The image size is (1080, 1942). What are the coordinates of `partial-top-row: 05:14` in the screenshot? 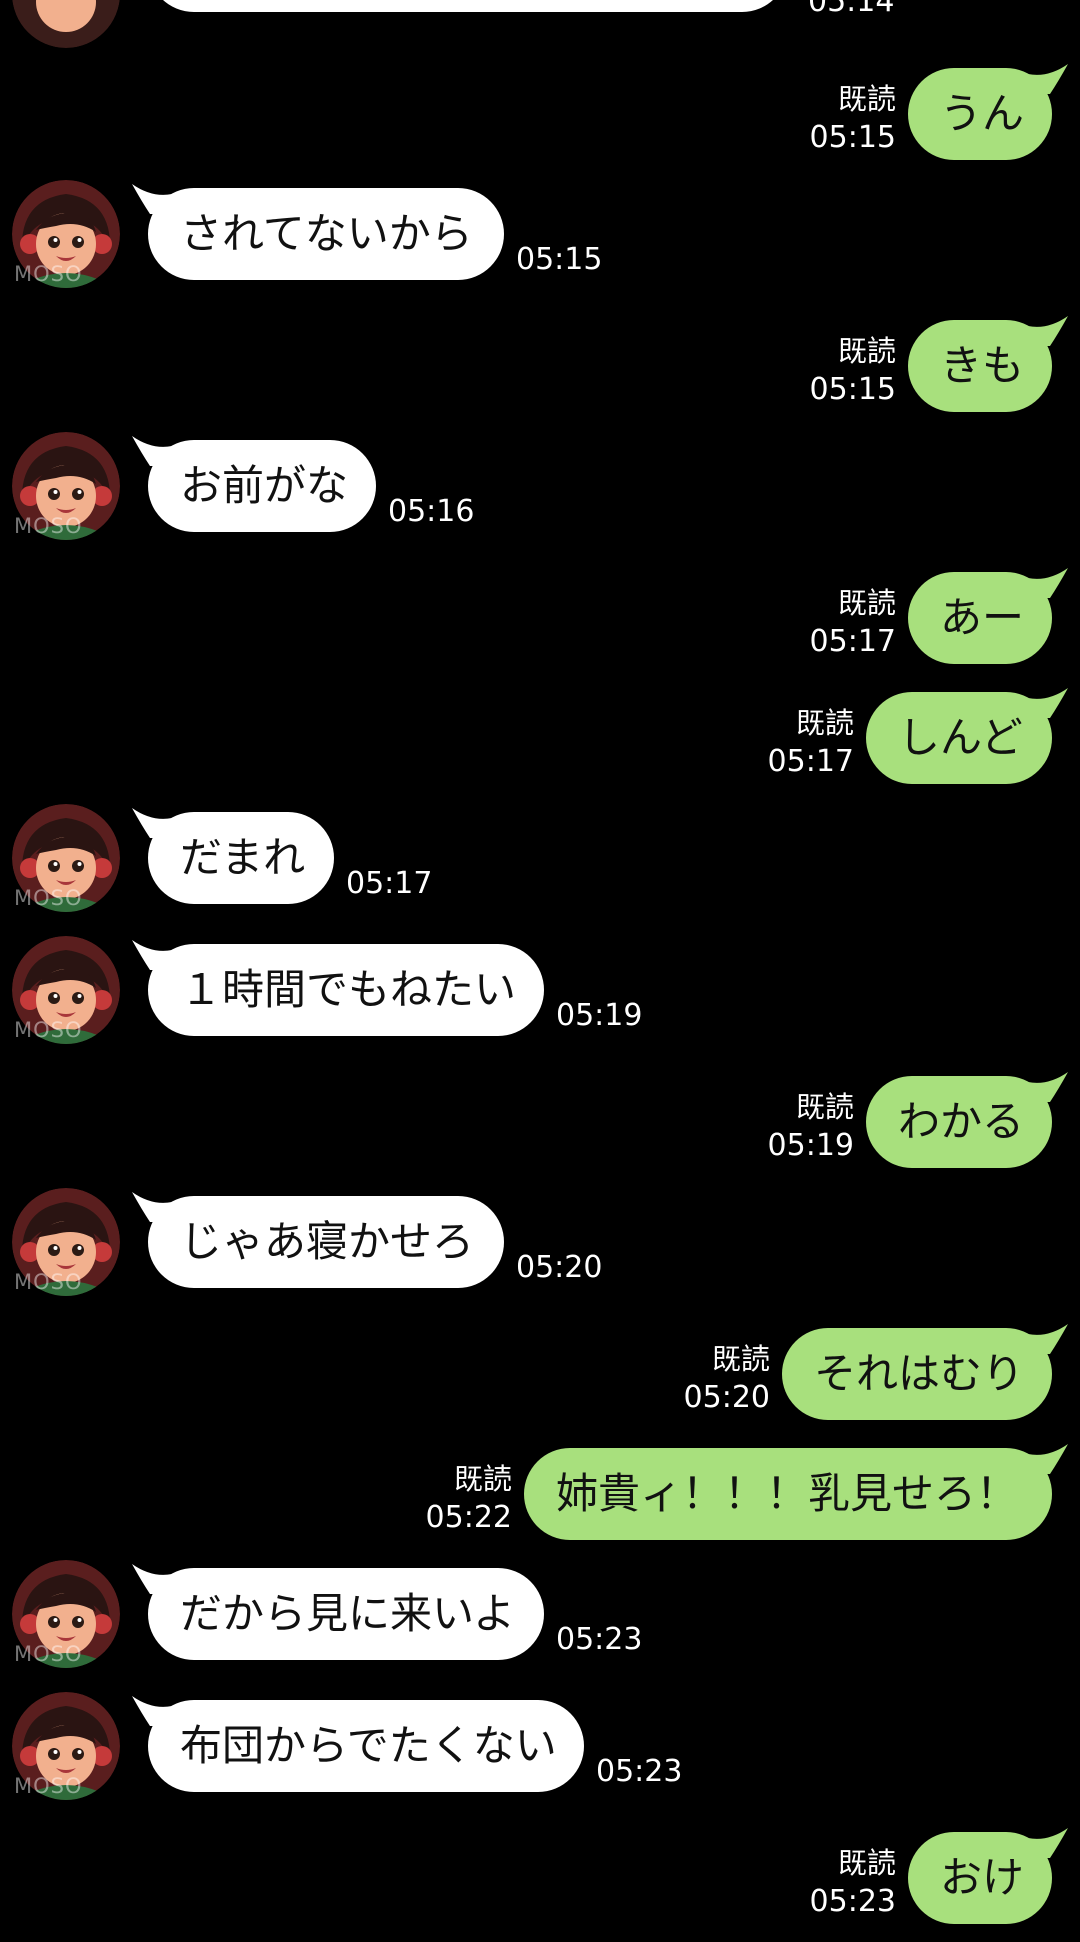 It's located at (540, 24).